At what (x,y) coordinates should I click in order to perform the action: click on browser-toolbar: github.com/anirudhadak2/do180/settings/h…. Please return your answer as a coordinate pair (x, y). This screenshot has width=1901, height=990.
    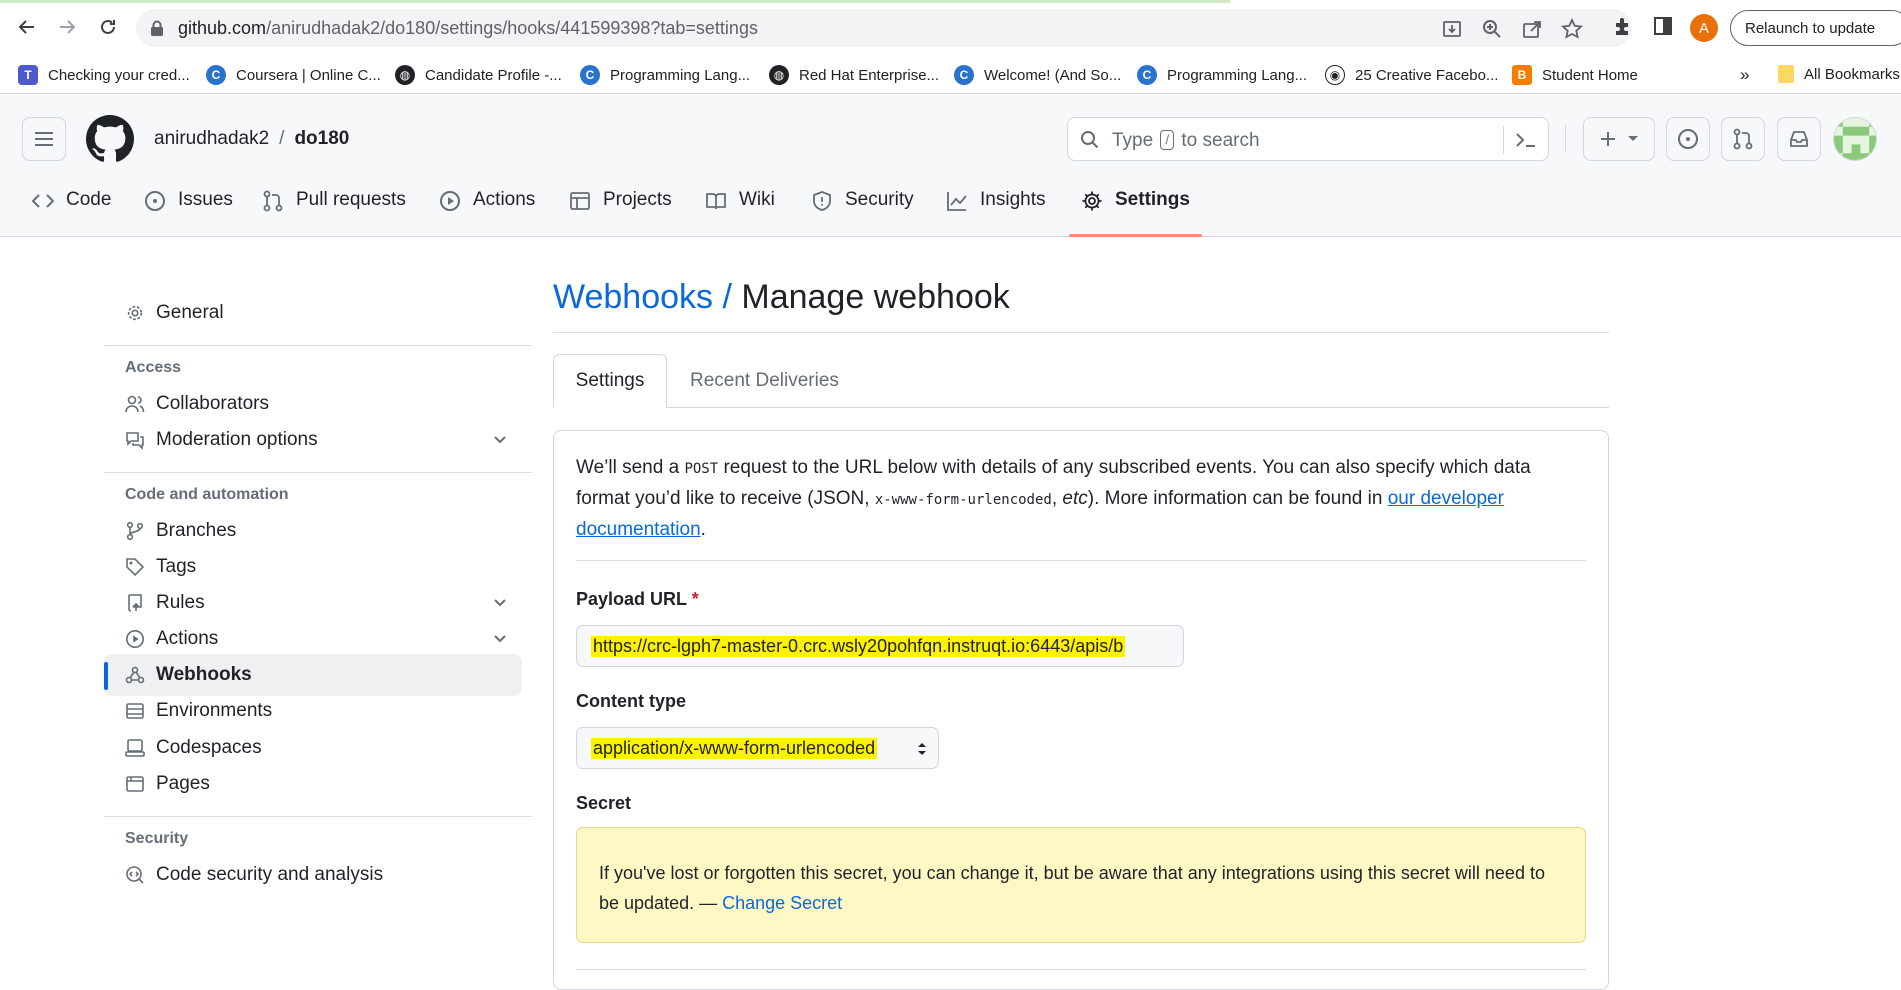
    Looking at the image, I should click on (950, 28).